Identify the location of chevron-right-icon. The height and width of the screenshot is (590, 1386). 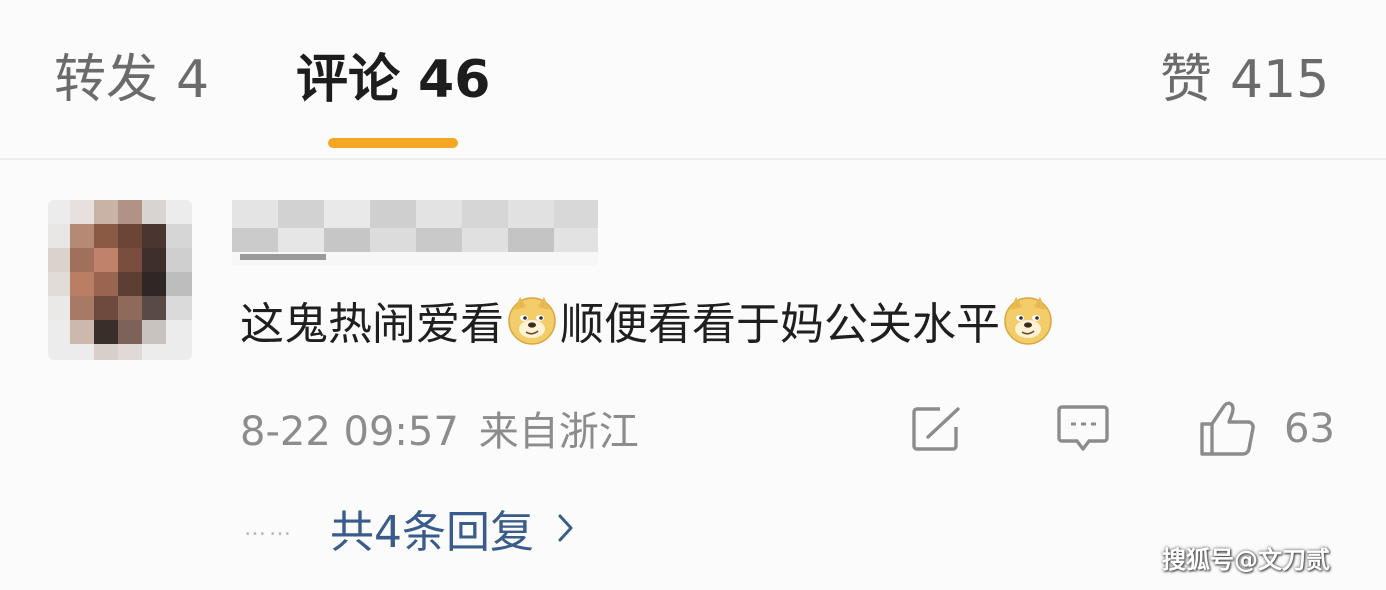
(565, 528).